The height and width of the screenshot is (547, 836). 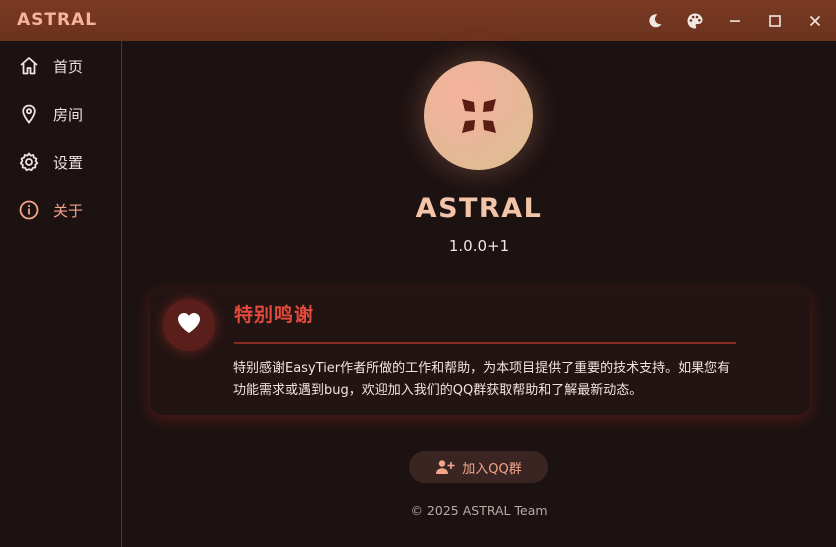 I want to click on join-qq-group-button: 加入QQ群, so click(x=478, y=467).